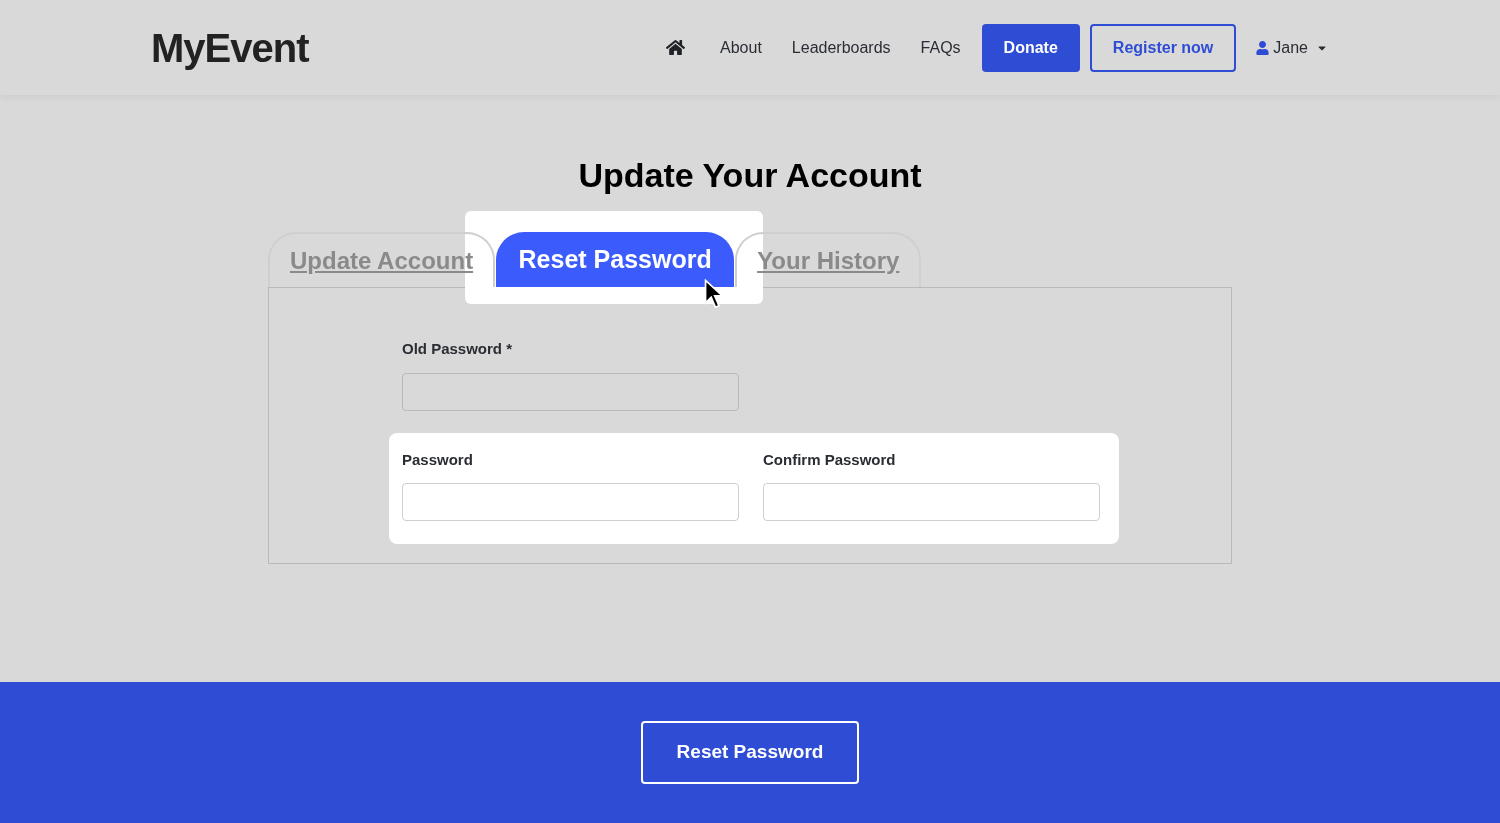 The height and width of the screenshot is (823, 1500). What do you see at coordinates (438, 459) in the screenshot?
I see `field-label: Password` at bounding box center [438, 459].